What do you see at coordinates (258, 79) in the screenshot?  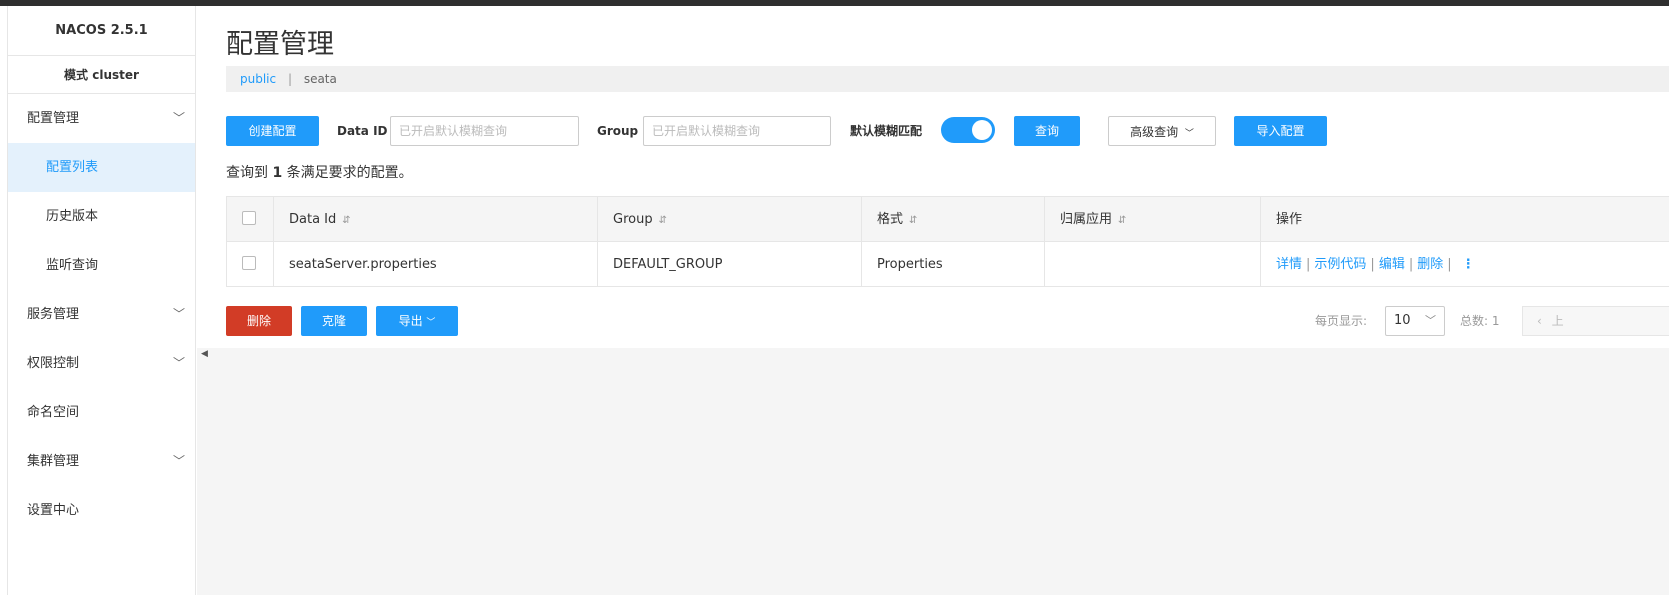 I see `breadcrumb-namespace: public` at bounding box center [258, 79].